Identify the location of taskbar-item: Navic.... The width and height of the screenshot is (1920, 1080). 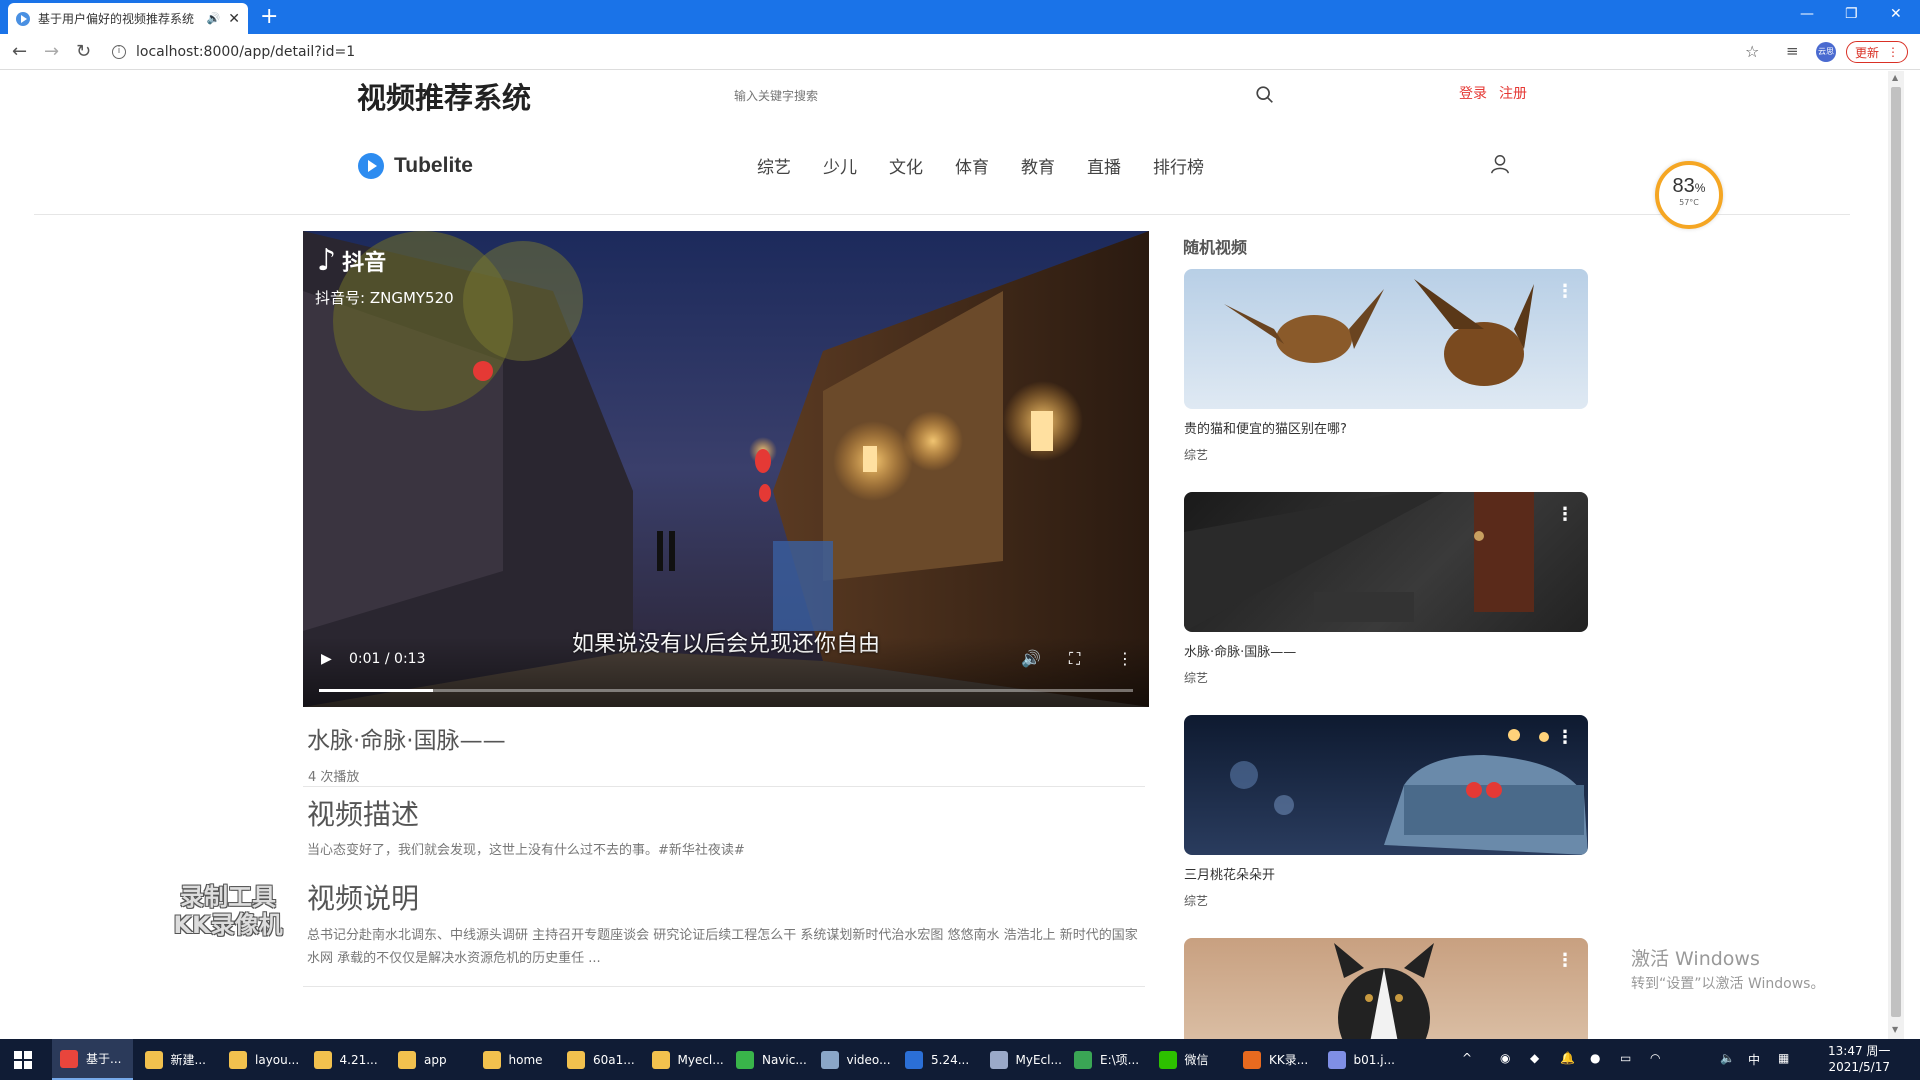
(768, 1059).